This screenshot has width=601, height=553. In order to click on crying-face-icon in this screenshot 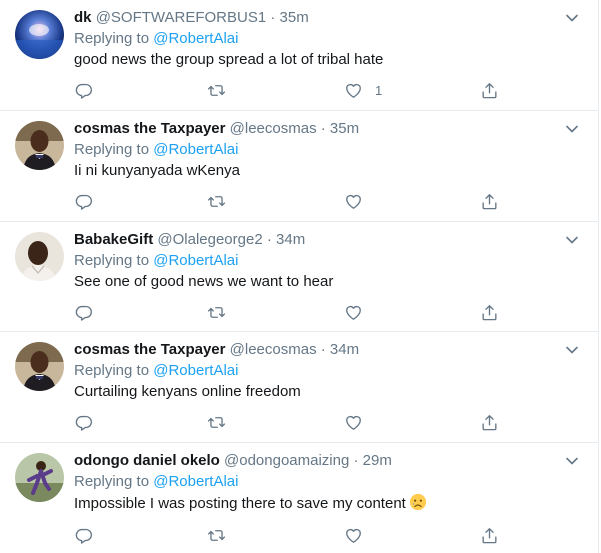, I will do `click(417, 502)`.